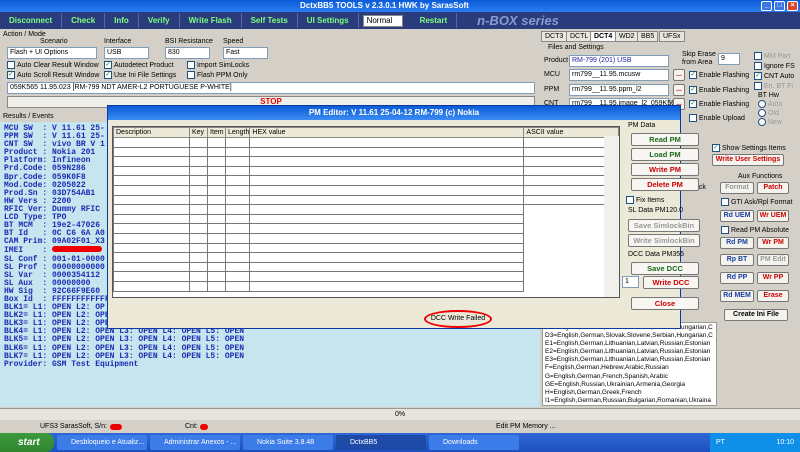  I want to click on rp-bt-button: Rp BT, so click(737, 260).